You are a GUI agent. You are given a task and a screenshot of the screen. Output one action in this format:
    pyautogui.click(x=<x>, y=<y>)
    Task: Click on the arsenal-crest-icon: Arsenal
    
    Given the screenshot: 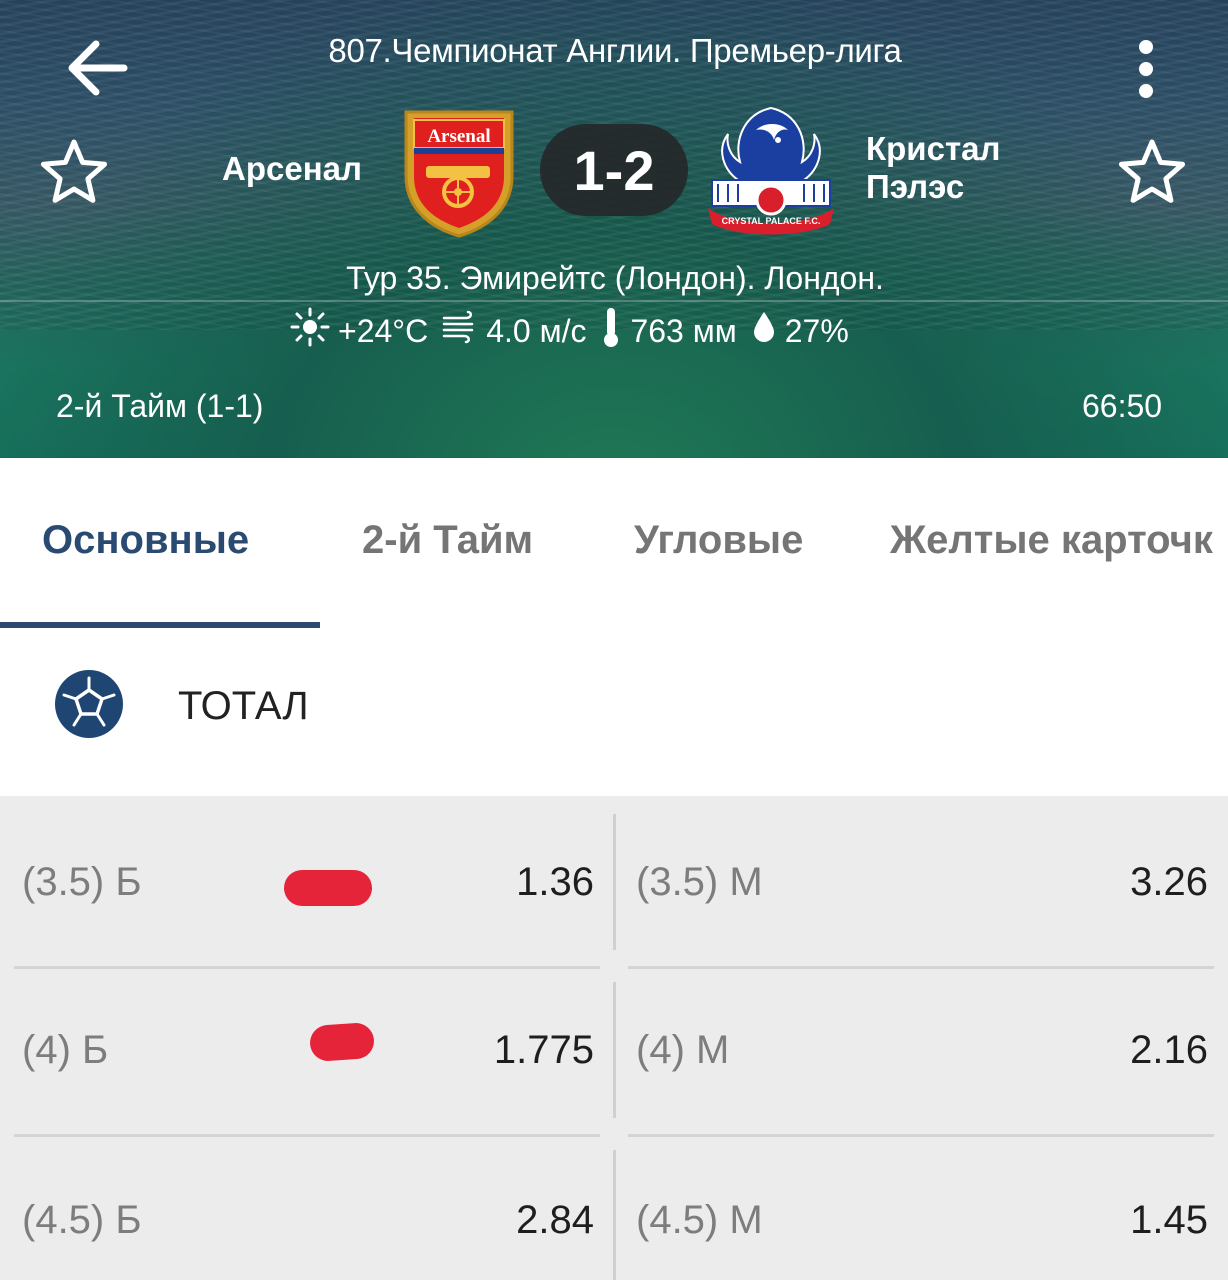 What is the action you would take?
    pyautogui.click(x=459, y=173)
    